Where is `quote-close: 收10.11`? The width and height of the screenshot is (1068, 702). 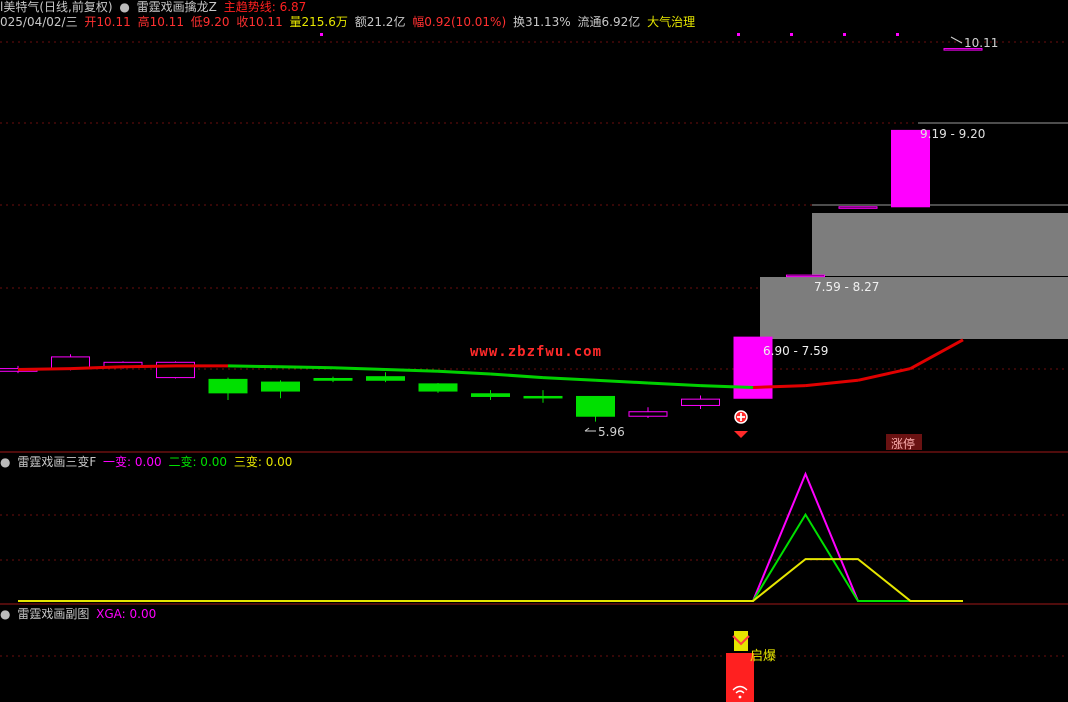
quote-close: 收10.11 is located at coordinates (259, 22).